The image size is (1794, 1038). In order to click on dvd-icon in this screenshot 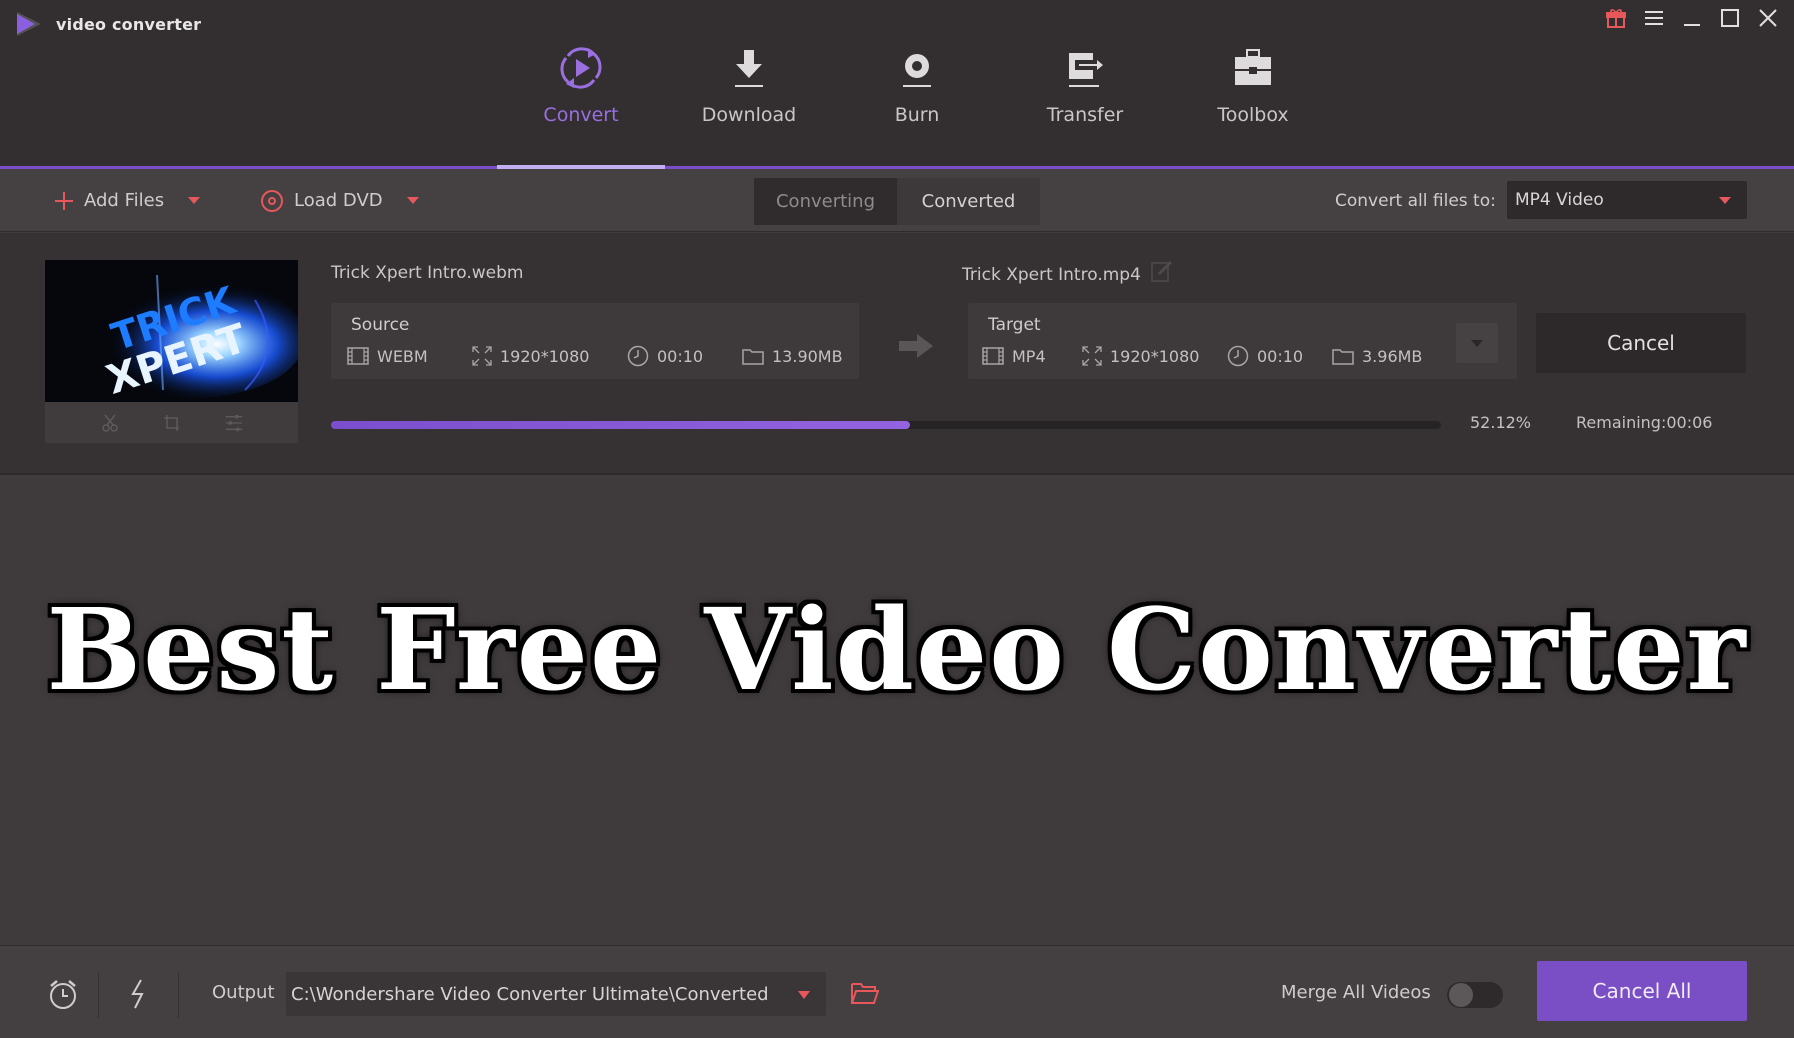, I will do `click(272, 200)`.